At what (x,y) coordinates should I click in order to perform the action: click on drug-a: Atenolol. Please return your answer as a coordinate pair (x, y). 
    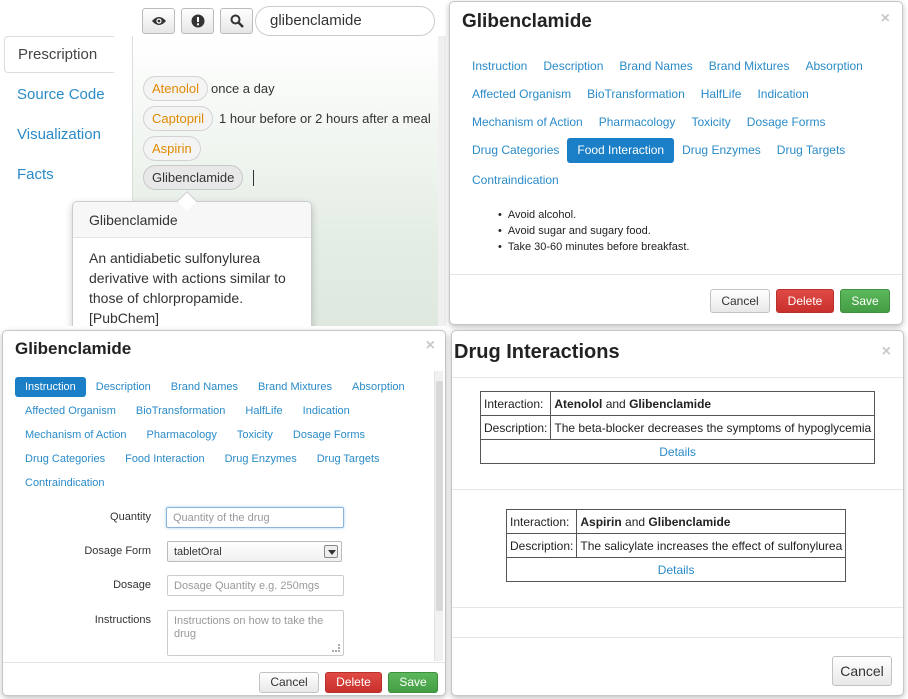
    Looking at the image, I should click on (578, 403).